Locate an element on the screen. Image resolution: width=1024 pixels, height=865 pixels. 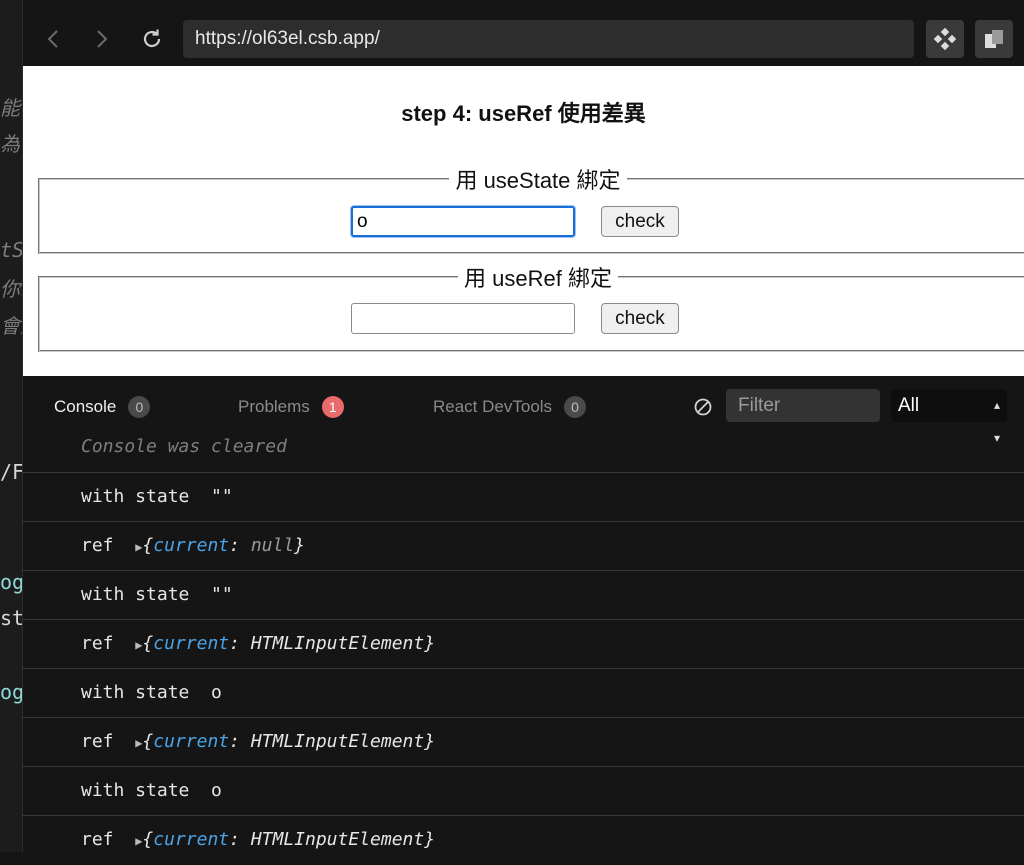
forward-button is located at coordinates (102, 39).